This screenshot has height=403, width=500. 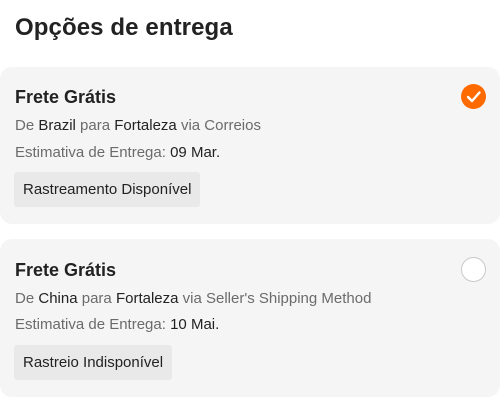 What do you see at coordinates (124, 27) in the screenshot?
I see `page-title: Opções de entrega` at bounding box center [124, 27].